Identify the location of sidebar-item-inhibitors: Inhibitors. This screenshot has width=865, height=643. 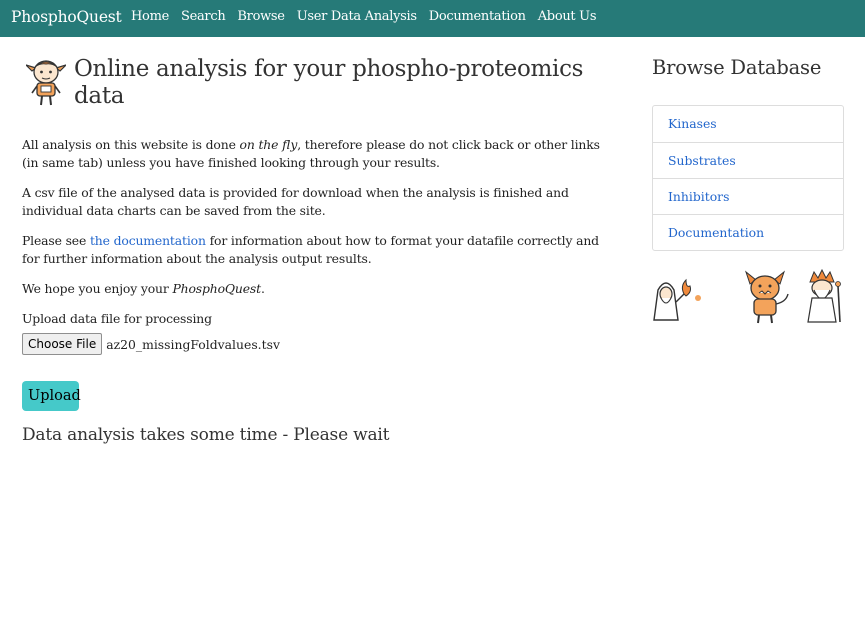
(748, 196).